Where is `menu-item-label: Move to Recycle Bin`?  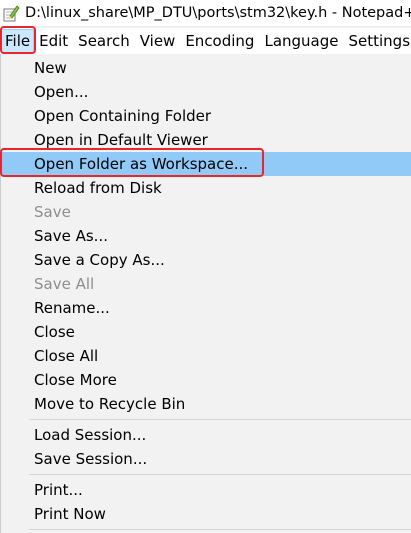
menu-item-label: Move to Recycle Bin is located at coordinates (110, 404).